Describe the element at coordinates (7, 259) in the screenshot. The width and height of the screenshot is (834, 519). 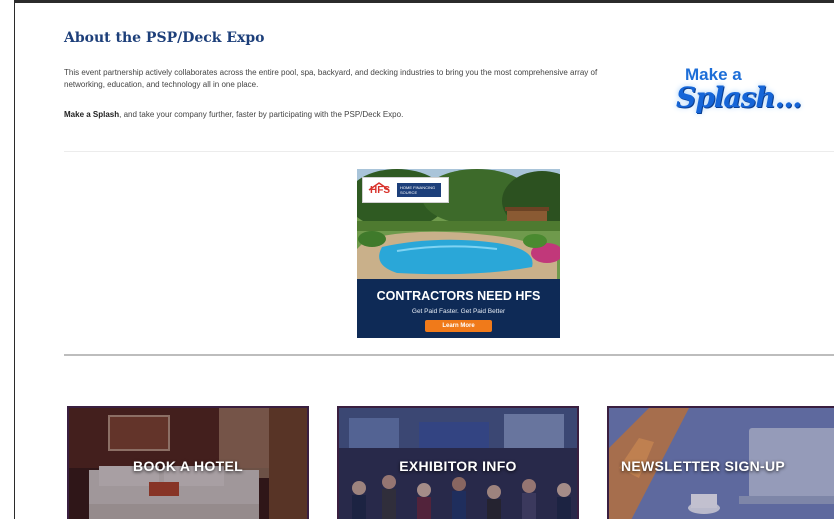
I see `window-left-border` at that location.